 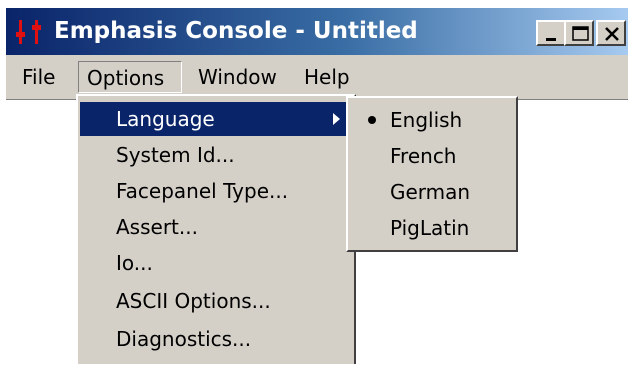 What do you see at coordinates (432, 156) in the screenshot?
I see `language-item-french: French` at bounding box center [432, 156].